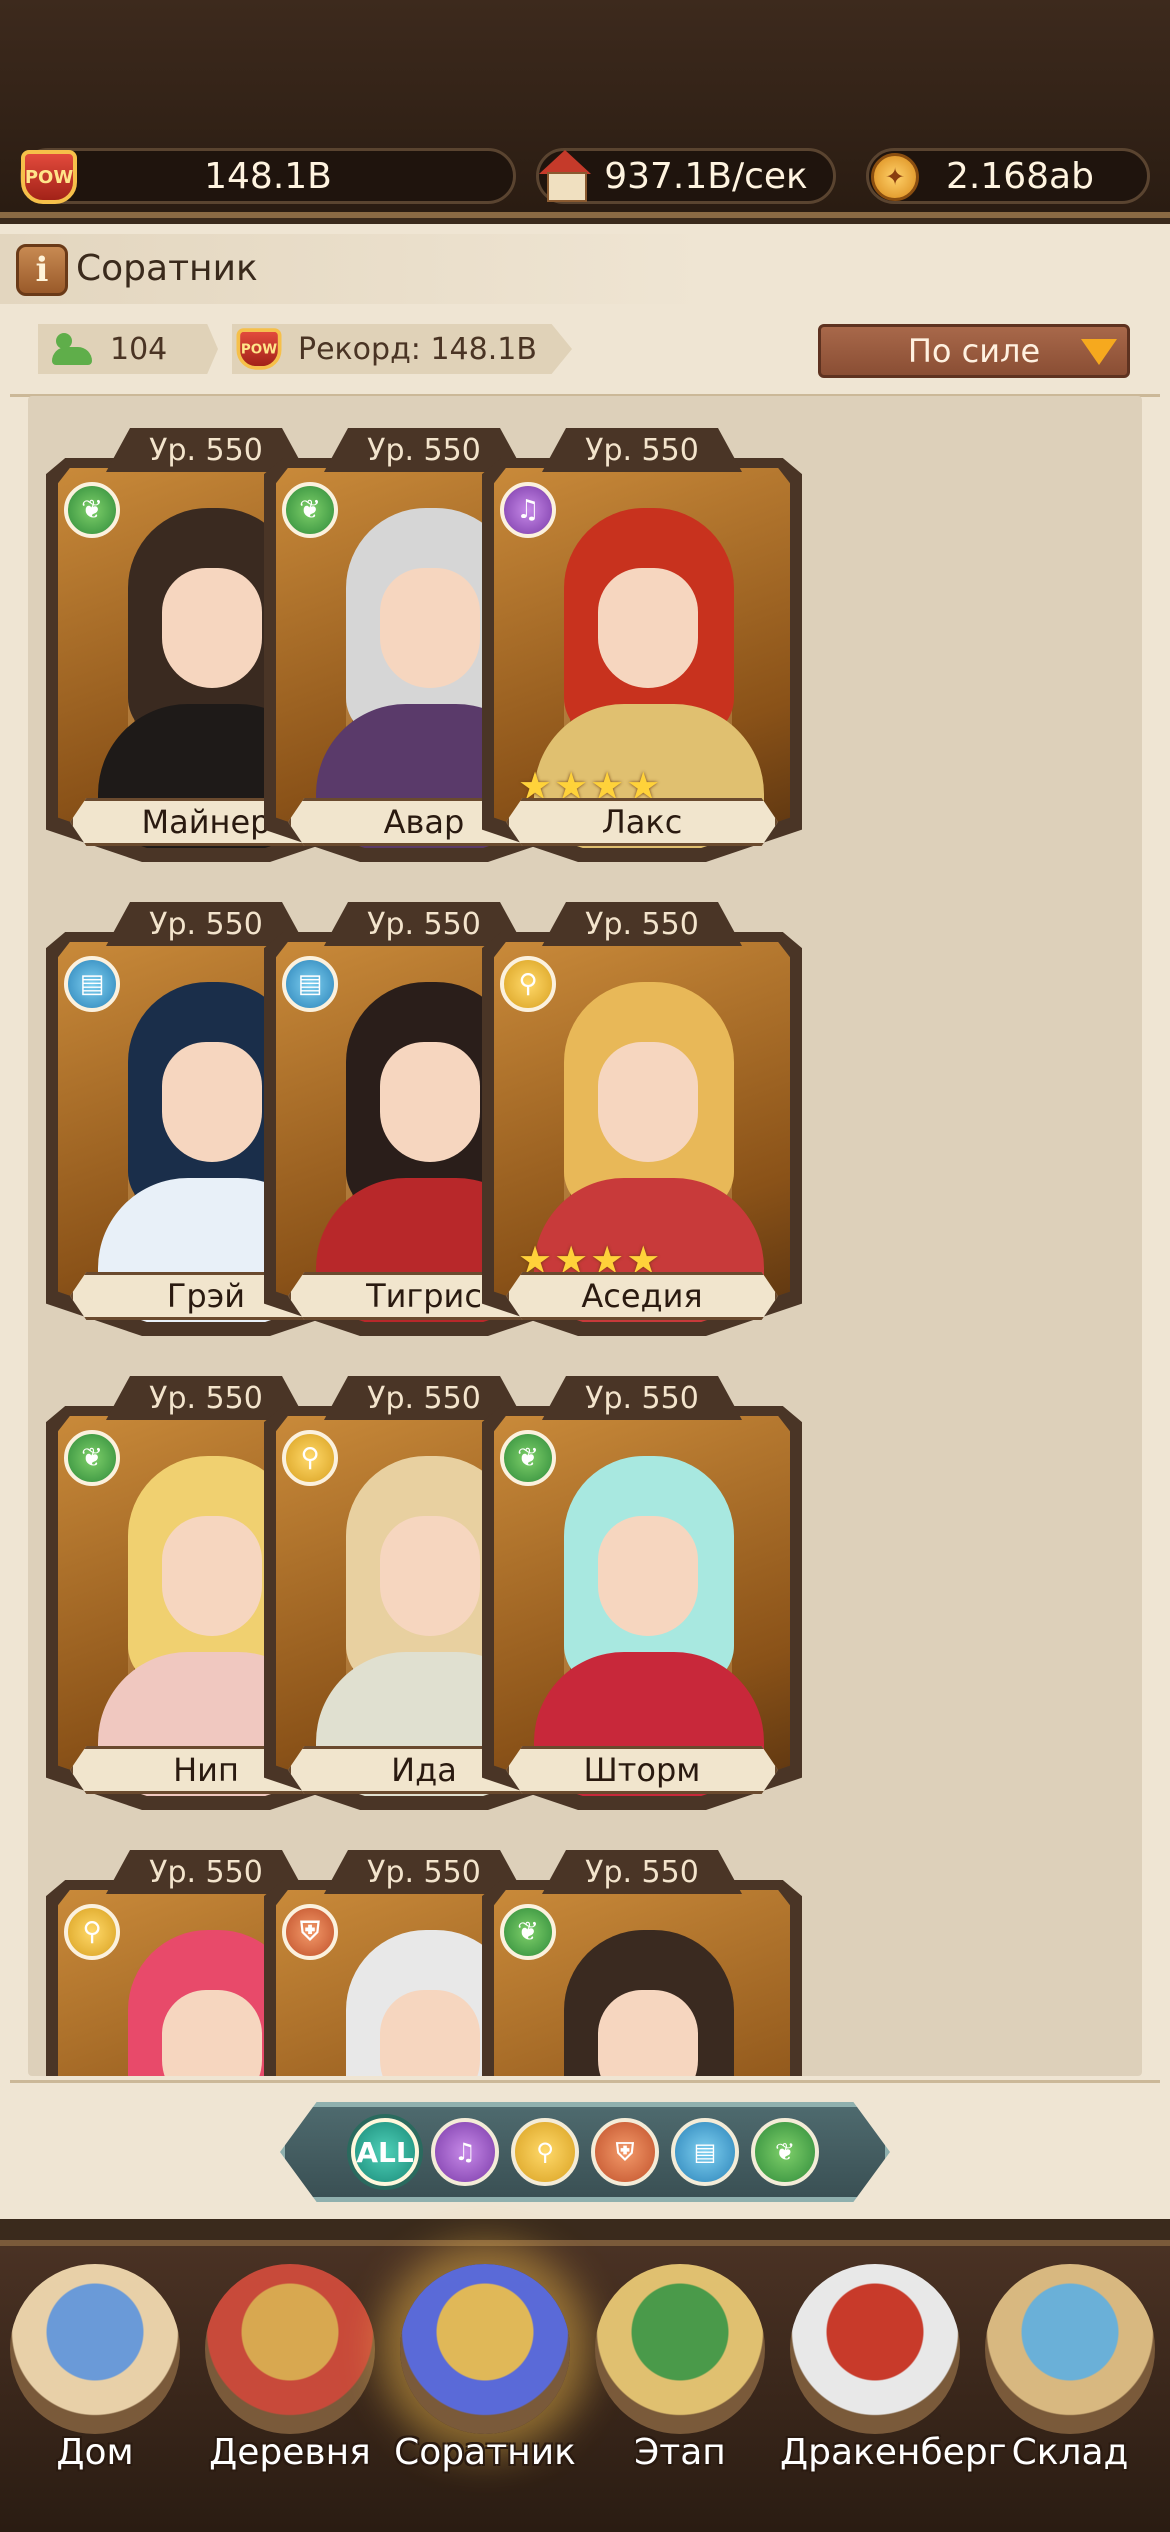 This screenshot has width=1170, height=2532. What do you see at coordinates (706, 176) in the screenshot?
I see `income-value: 937.1B/сек` at bounding box center [706, 176].